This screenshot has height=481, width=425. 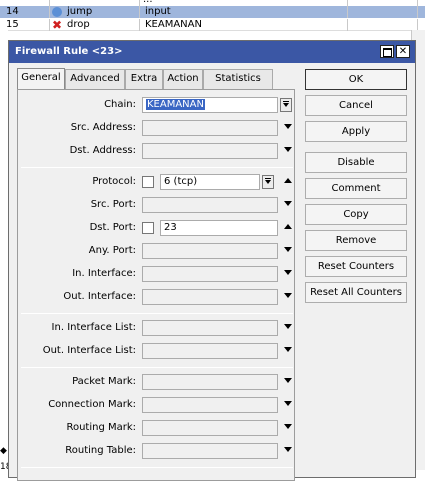 I want to click on table-left-gutter, so click(x=4, y=254).